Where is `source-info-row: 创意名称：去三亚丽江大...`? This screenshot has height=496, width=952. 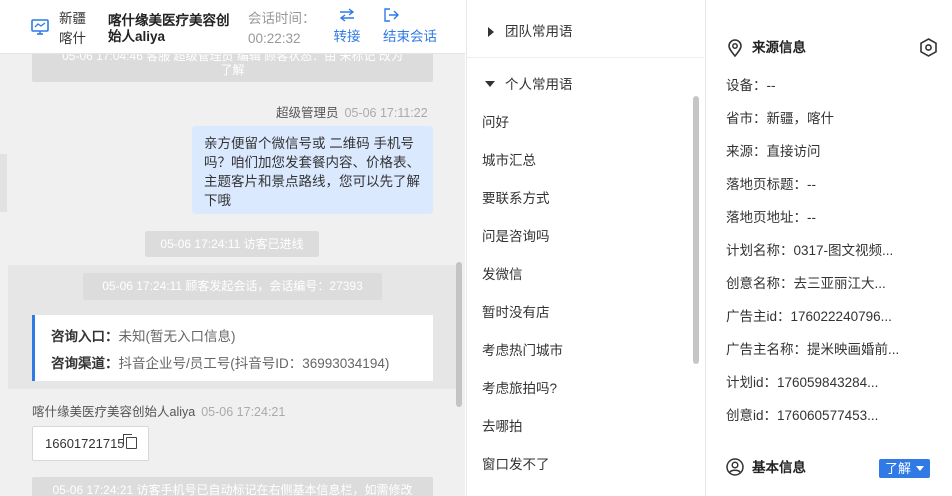
source-info-row: 创意名称：去三亚丽江大... is located at coordinates (806, 283).